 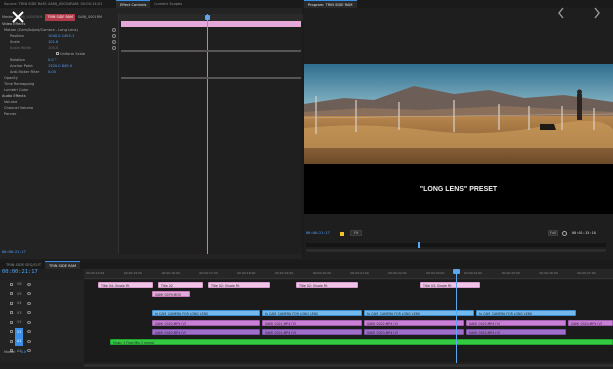 What do you see at coordinates (133, 4) in the screenshot?
I see `tab-effect-controls: Effect Controls` at bounding box center [133, 4].